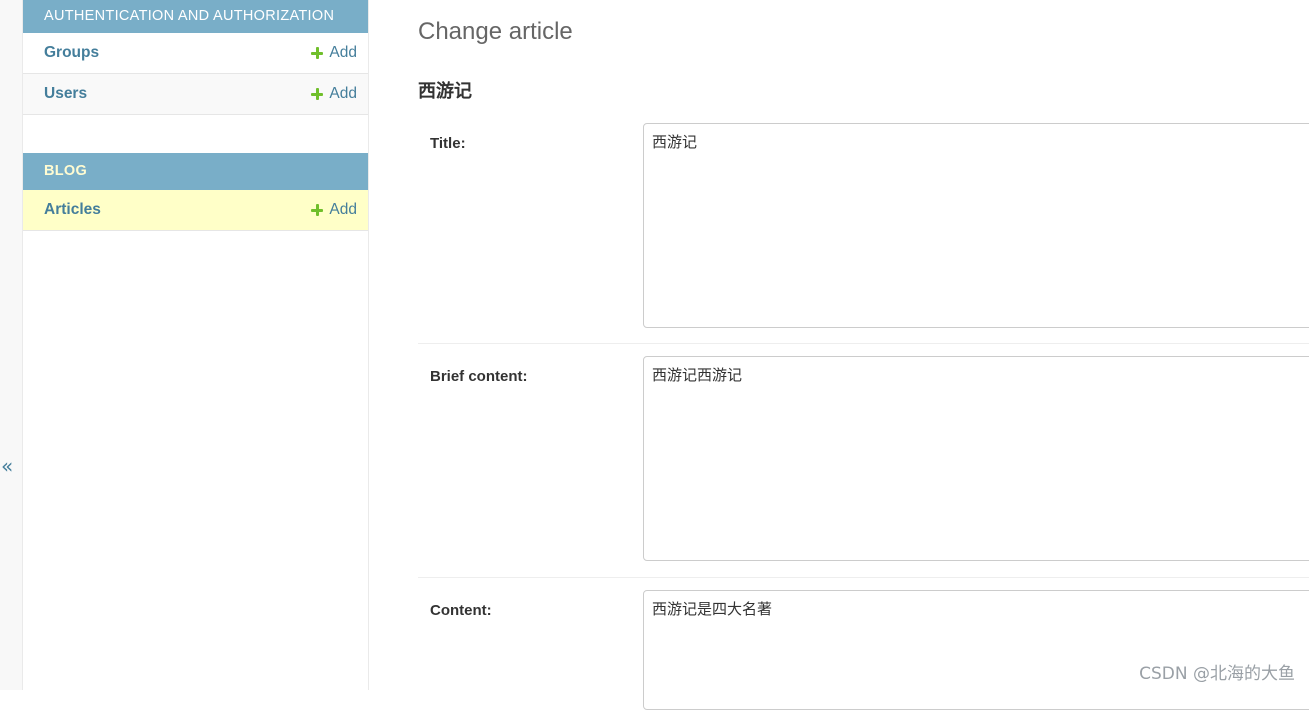  What do you see at coordinates (11, 345) in the screenshot?
I see `sidebar-toggle: «` at bounding box center [11, 345].